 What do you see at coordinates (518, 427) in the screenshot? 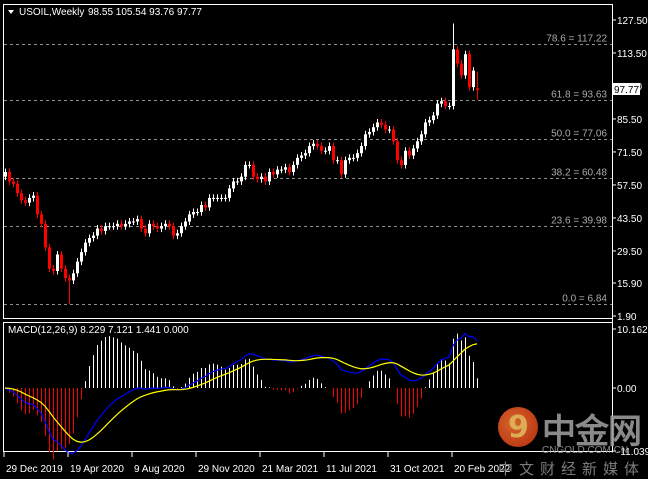
I see `cngold-logo-glyph: 9` at bounding box center [518, 427].